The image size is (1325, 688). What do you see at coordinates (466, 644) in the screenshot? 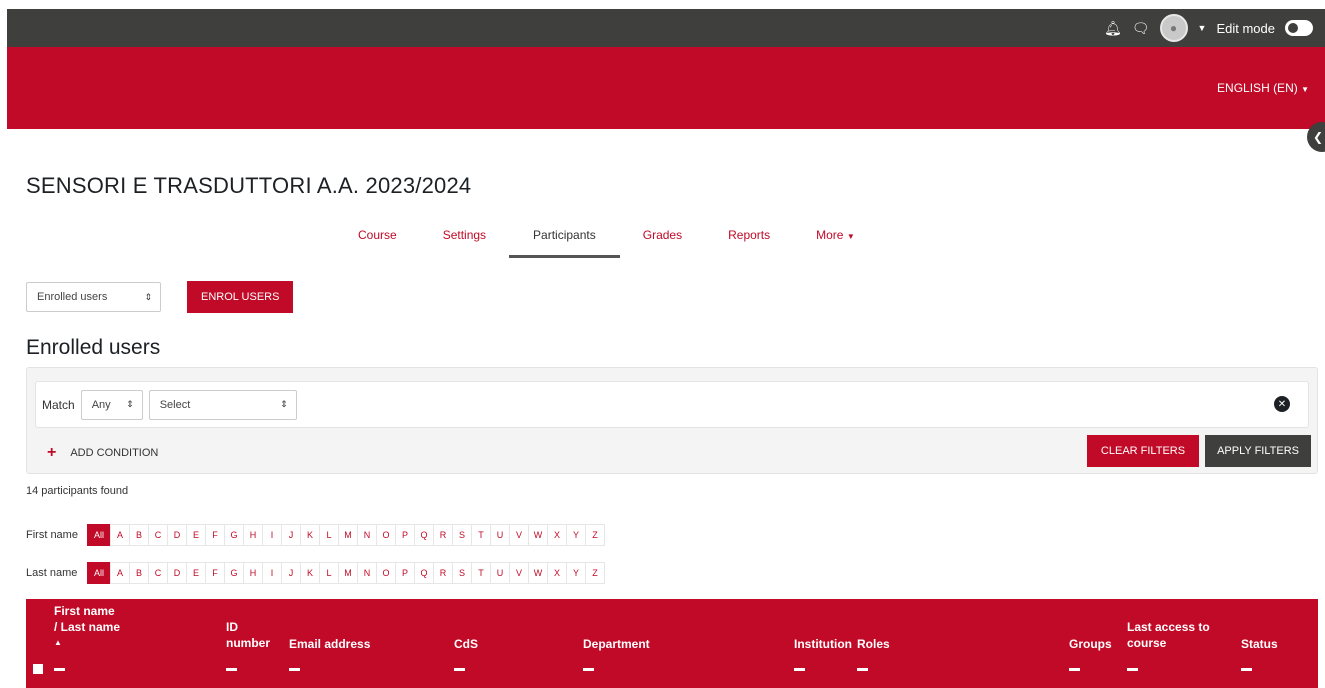
I see `column-header-cds: CdS` at bounding box center [466, 644].